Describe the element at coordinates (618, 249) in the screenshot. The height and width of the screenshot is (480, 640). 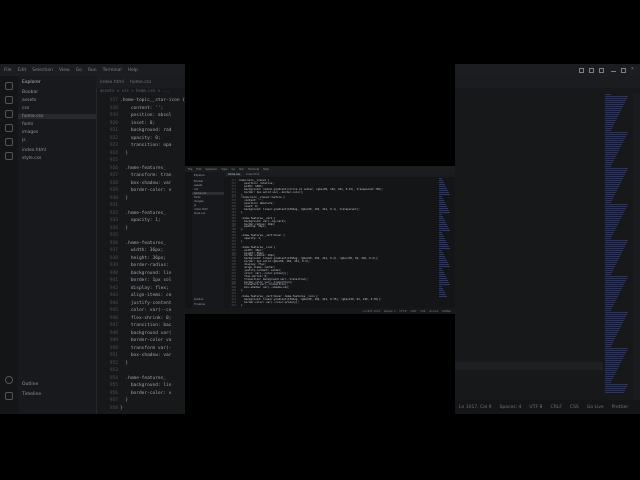
I see `right-minimap` at that location.